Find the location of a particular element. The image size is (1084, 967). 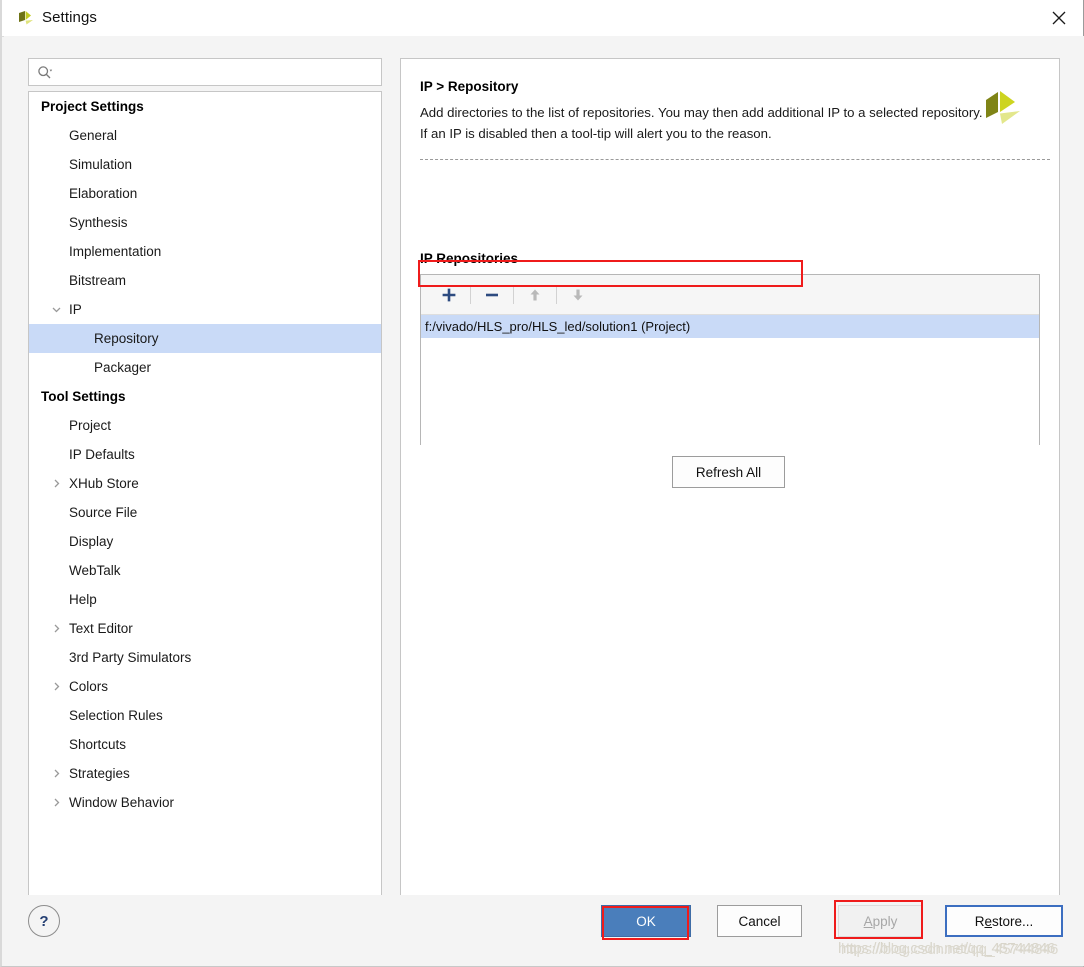

sidebar-item-shortcuts: Shortcuts is located at coordinates (205, 744).